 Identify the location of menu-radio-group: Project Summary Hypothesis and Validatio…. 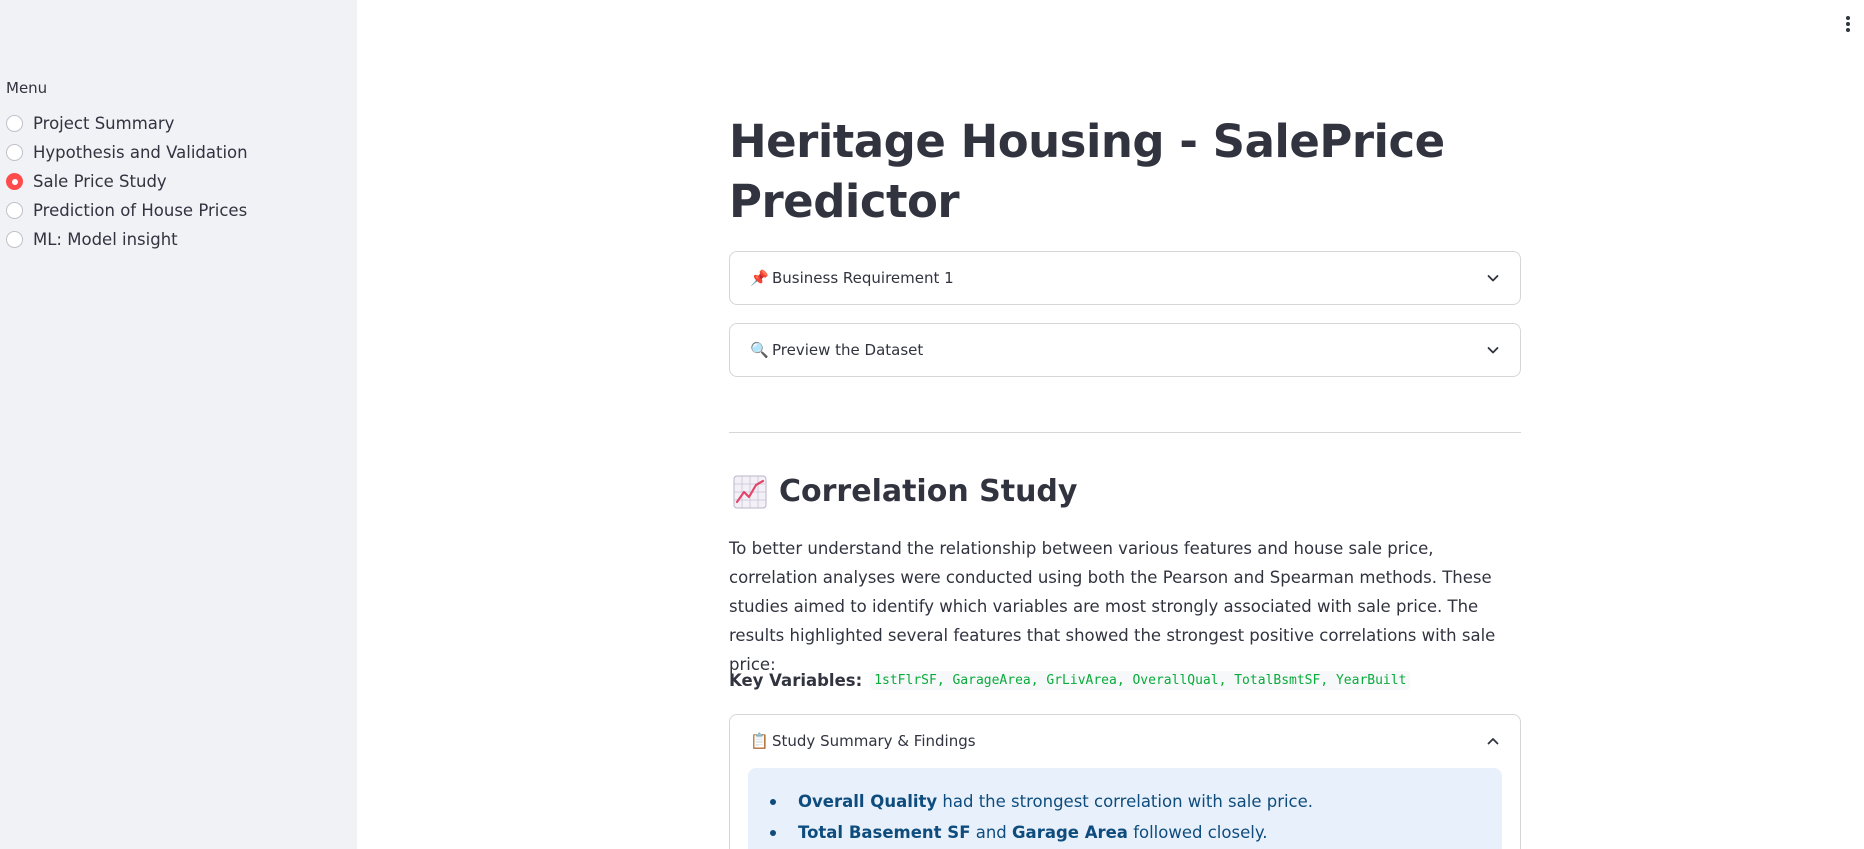
(127, 181).